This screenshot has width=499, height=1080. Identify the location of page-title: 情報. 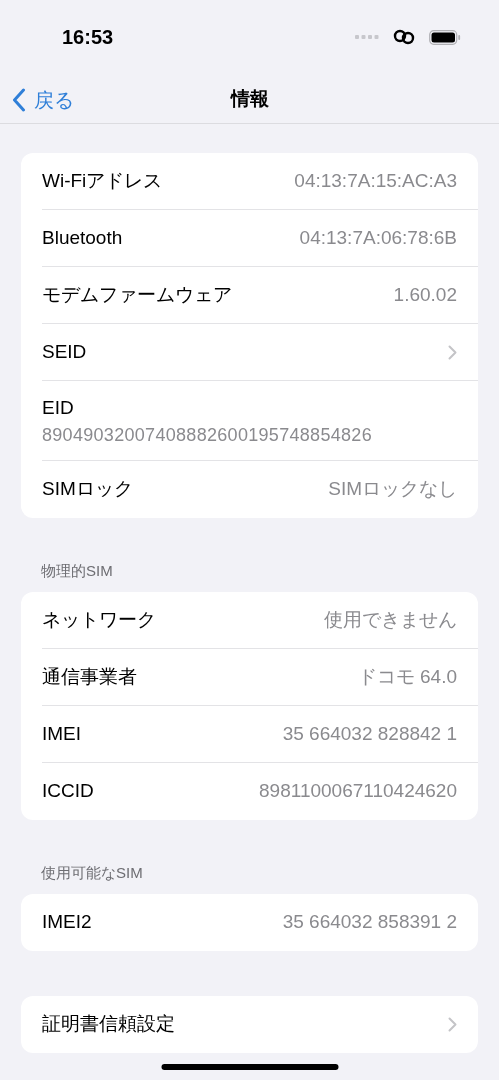
(249, 99).